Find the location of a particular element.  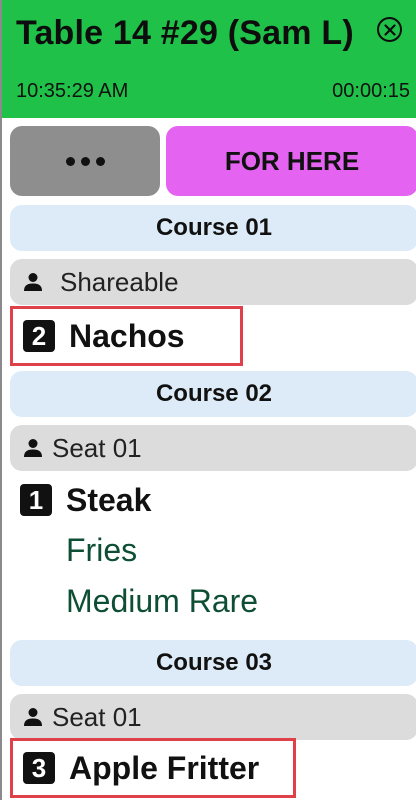

close-icon is located at coordinates (389, 29).